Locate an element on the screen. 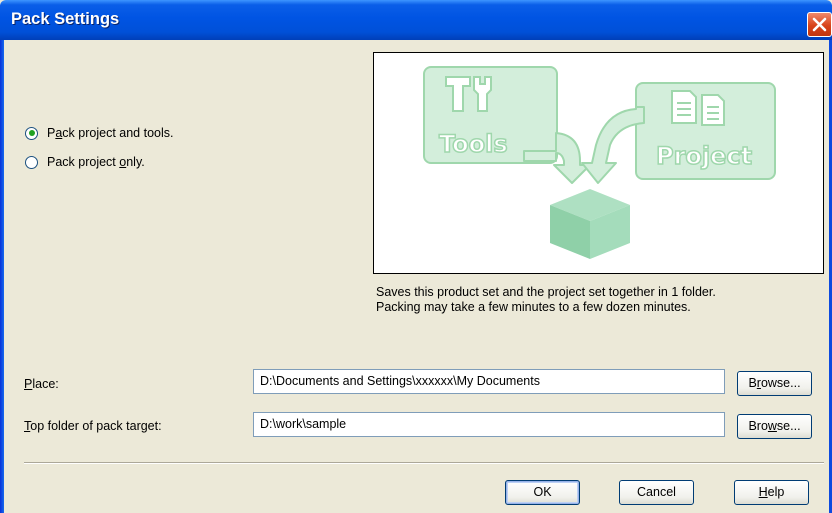 The width and height of the screenshot is (832, 513). svg-text: Project is located at coordinates (704, 156).